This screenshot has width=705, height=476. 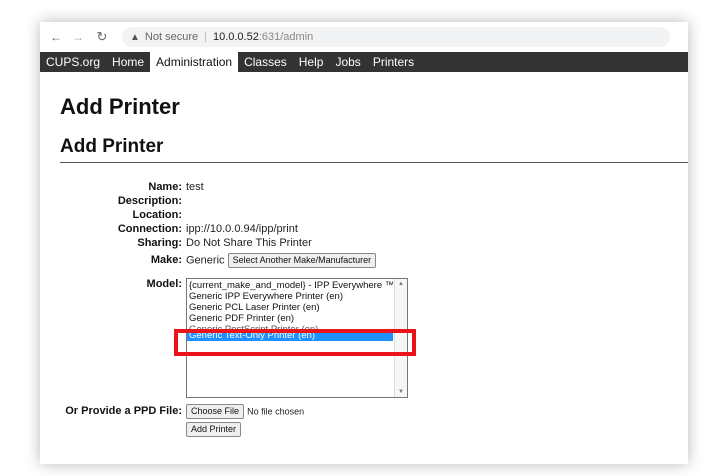 I want to click on tab-administration: Administration, so click(x=194, y=62).